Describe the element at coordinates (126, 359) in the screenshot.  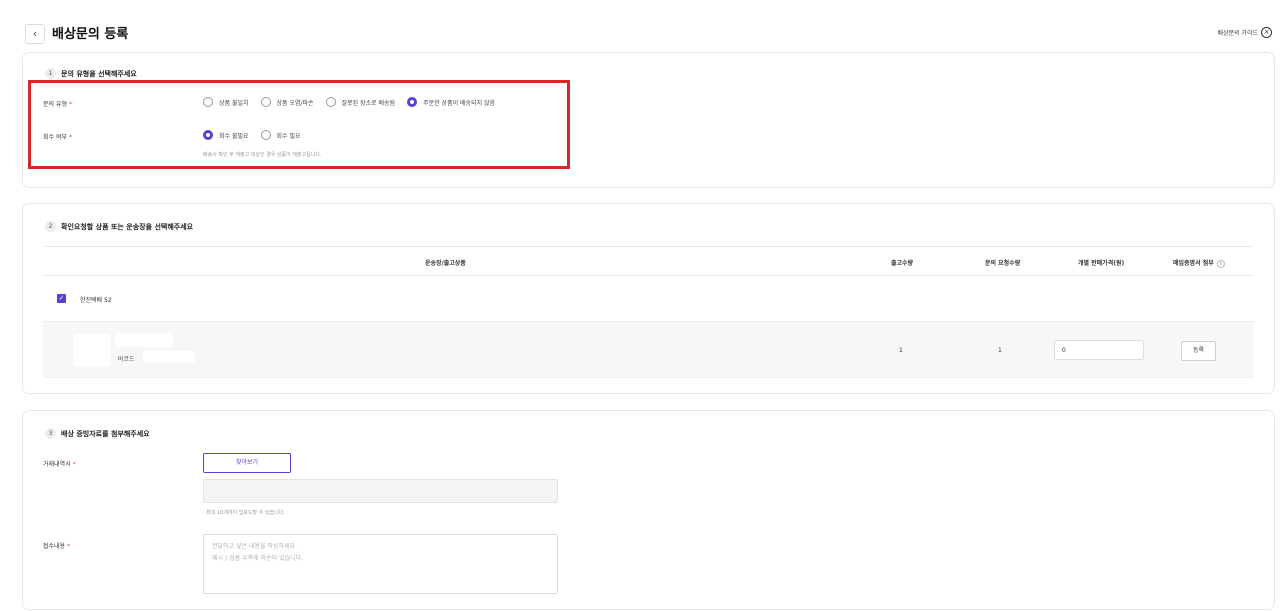
I see `barcode-label: 바코드` at that location.